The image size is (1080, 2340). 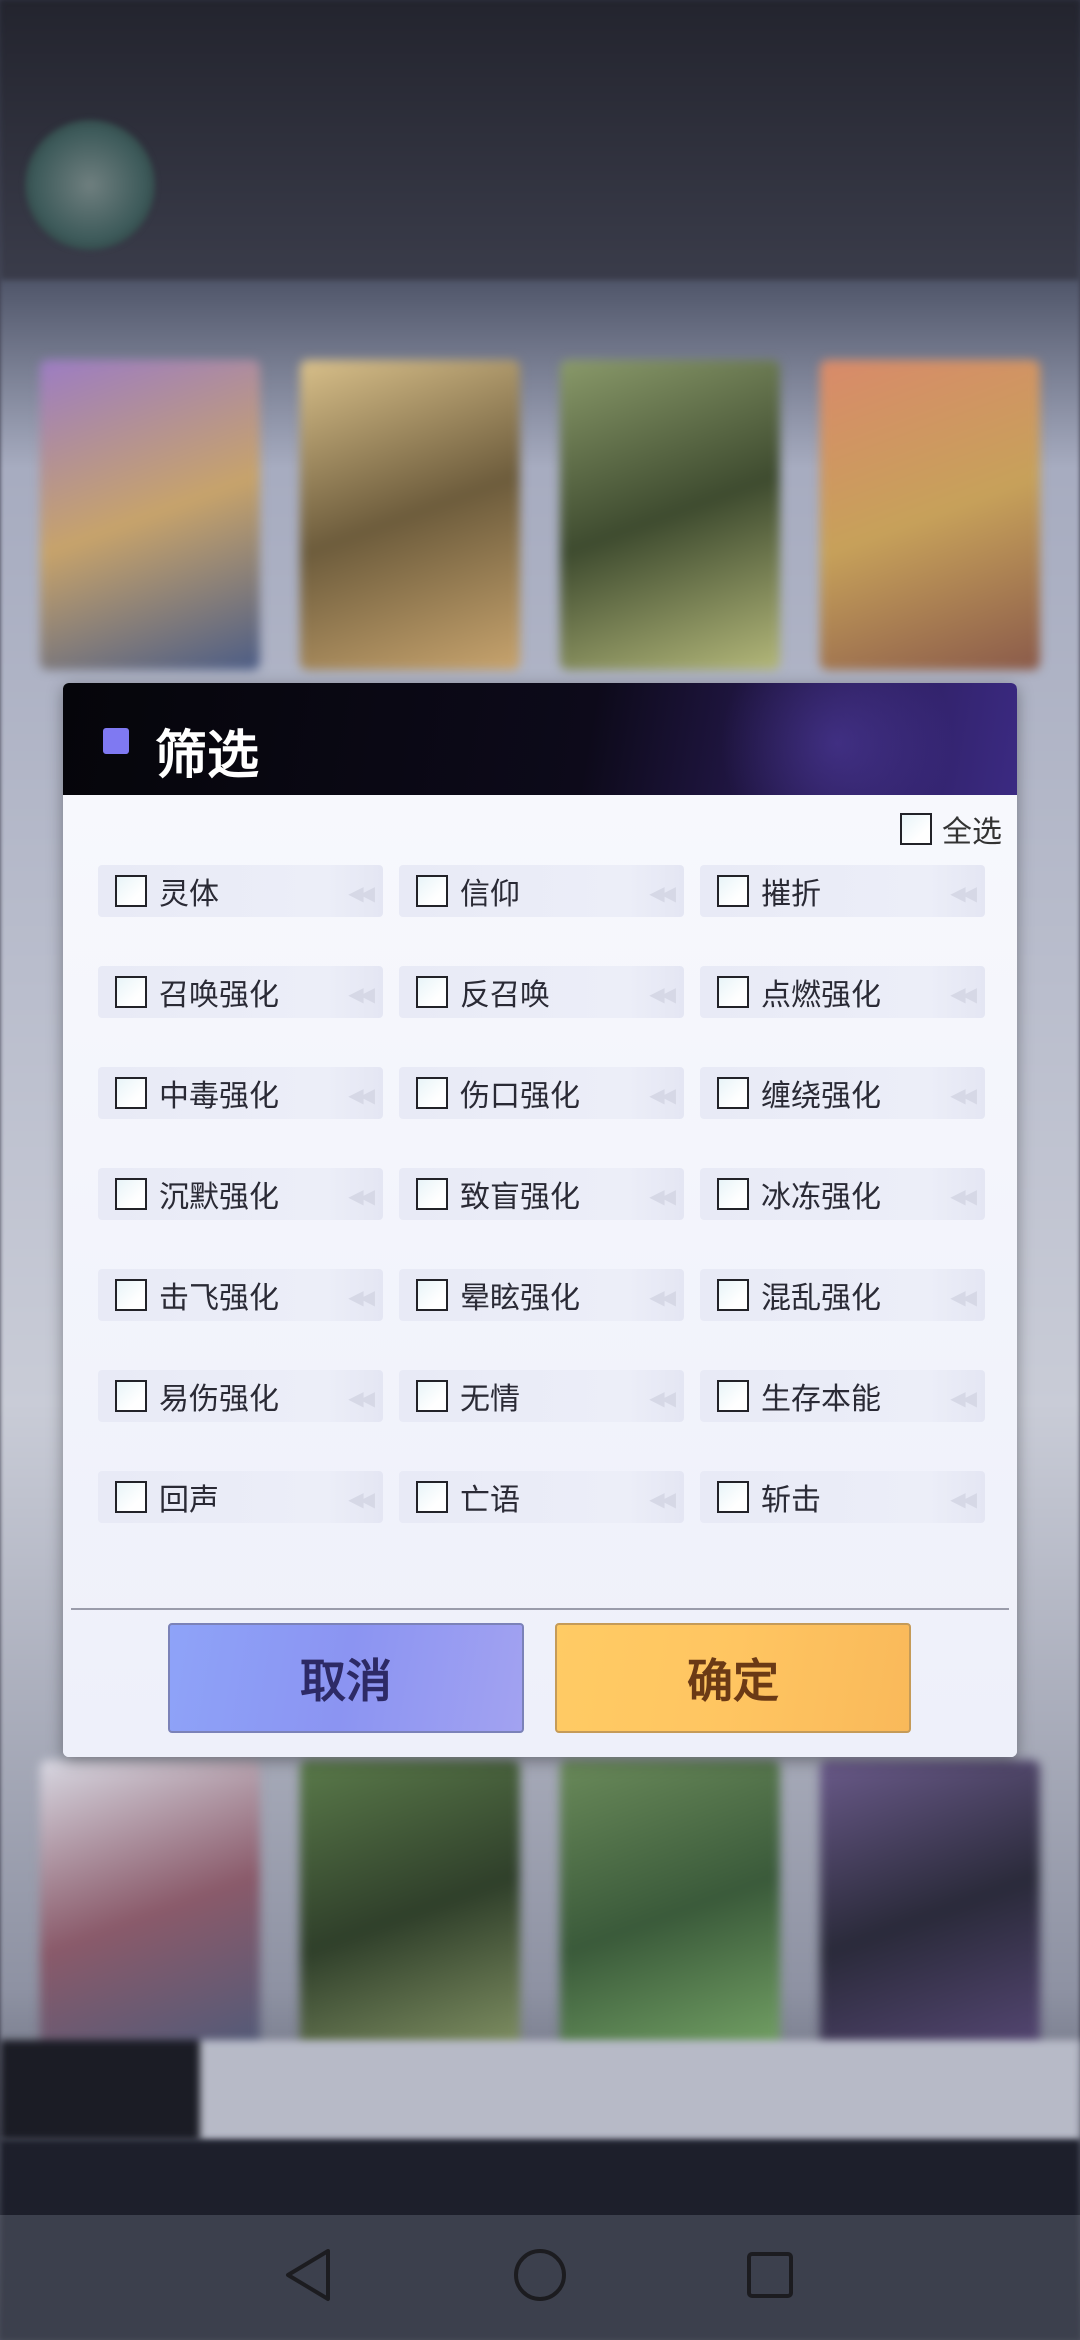 I want to click on select-all-toggle: 全选, so click(x=951, y=829).